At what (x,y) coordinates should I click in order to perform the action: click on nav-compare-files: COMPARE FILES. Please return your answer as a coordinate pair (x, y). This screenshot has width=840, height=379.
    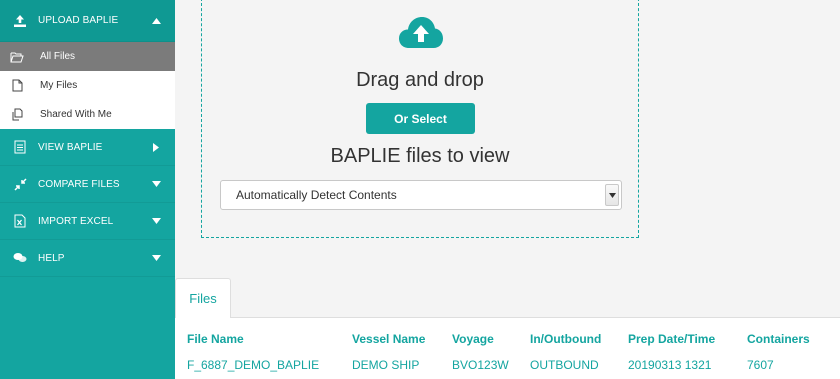
    Looking at the image, I should click on (87, 184).